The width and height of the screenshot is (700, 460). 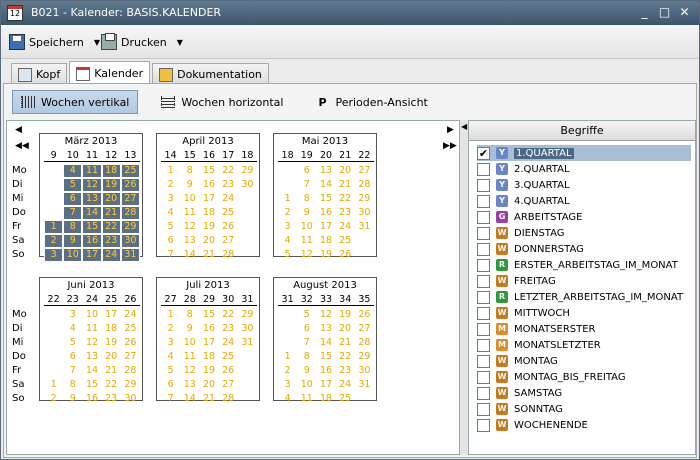 I want to click on week-number: 24, so click(x=91, y=299).